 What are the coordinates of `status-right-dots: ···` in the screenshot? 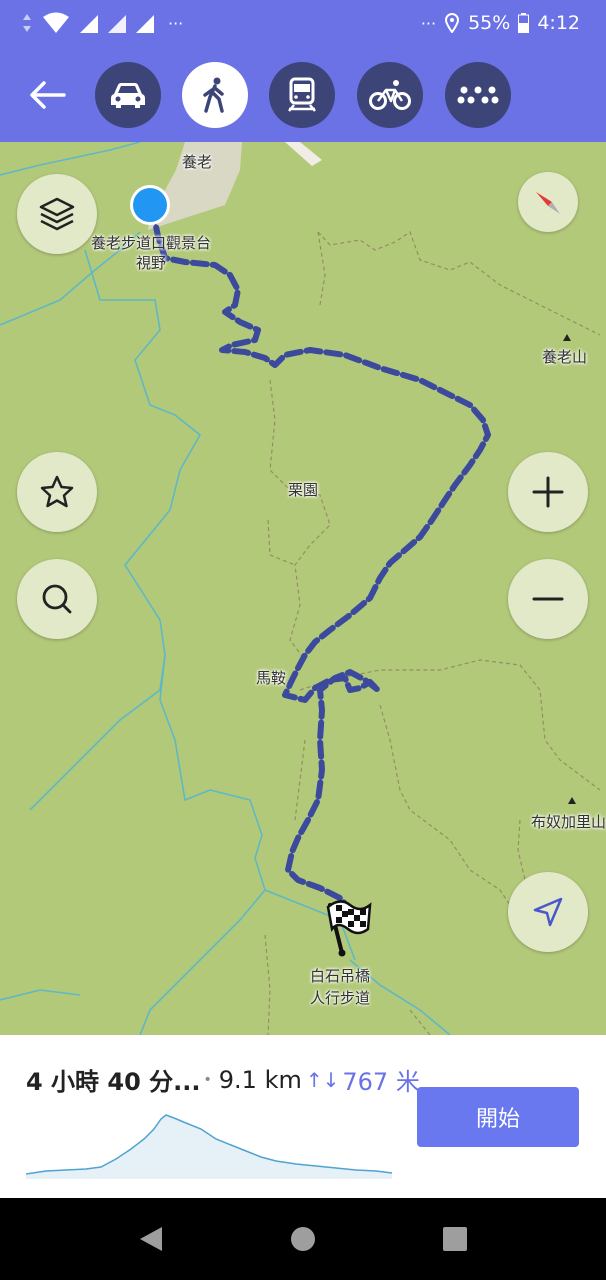 It's located at (428, 23).